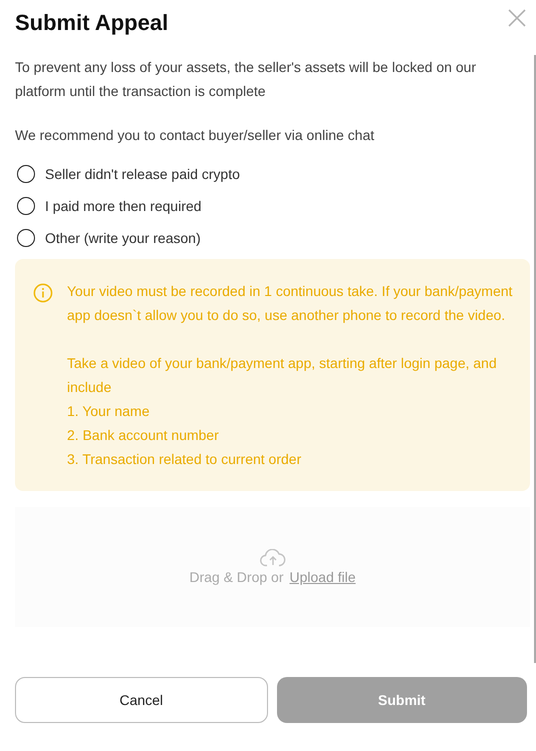 The width and height of the screenshot is (536, 751). I want to click on cancel-button: Cancel, so click(141, 700).